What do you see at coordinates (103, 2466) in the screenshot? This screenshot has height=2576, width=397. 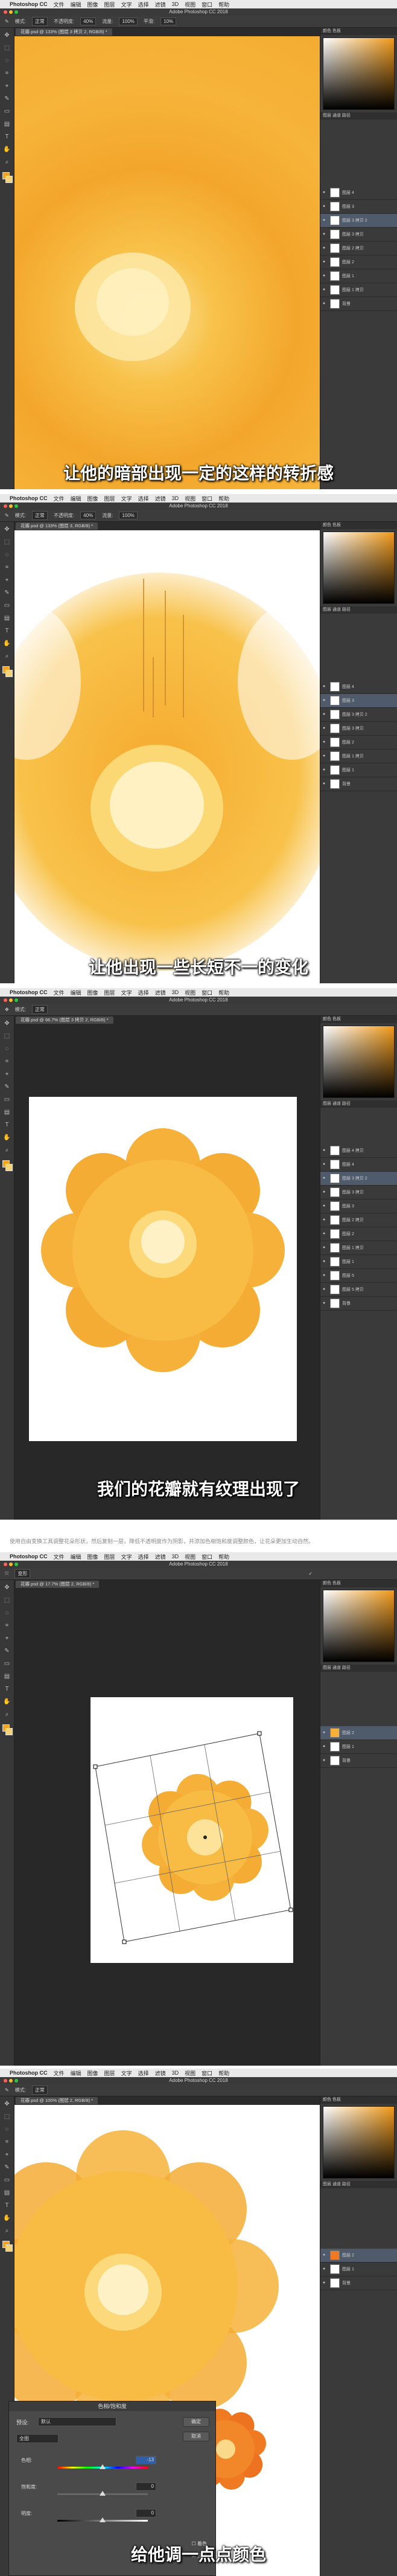 I see `hue-slider-knob` at bounding box center [103, 2466].